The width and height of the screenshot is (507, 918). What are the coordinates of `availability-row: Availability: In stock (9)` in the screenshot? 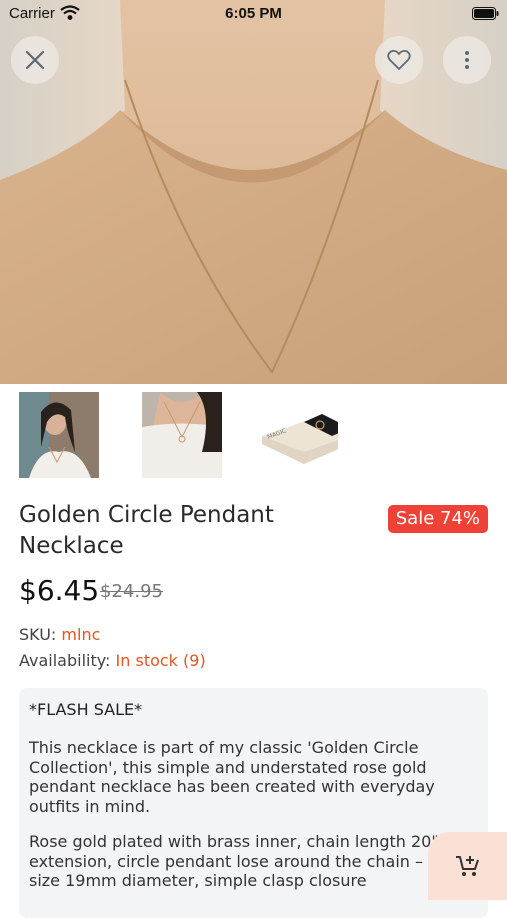 It's located at (112, 660).